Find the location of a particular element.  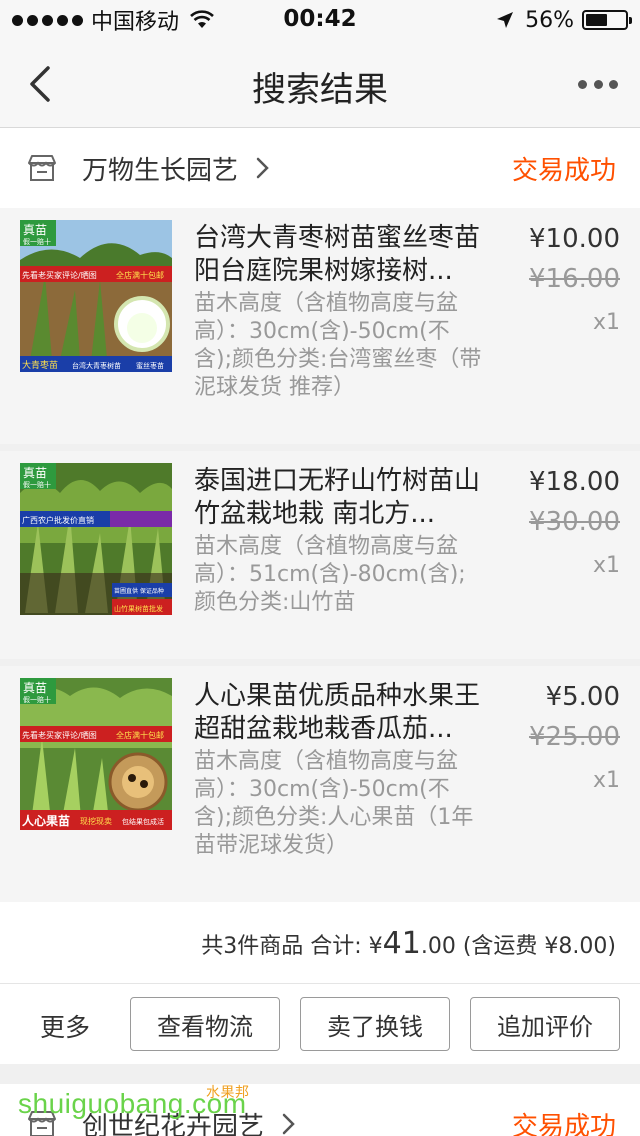

footer-3: 包结果包成活 is located at coordinates (143, 821).